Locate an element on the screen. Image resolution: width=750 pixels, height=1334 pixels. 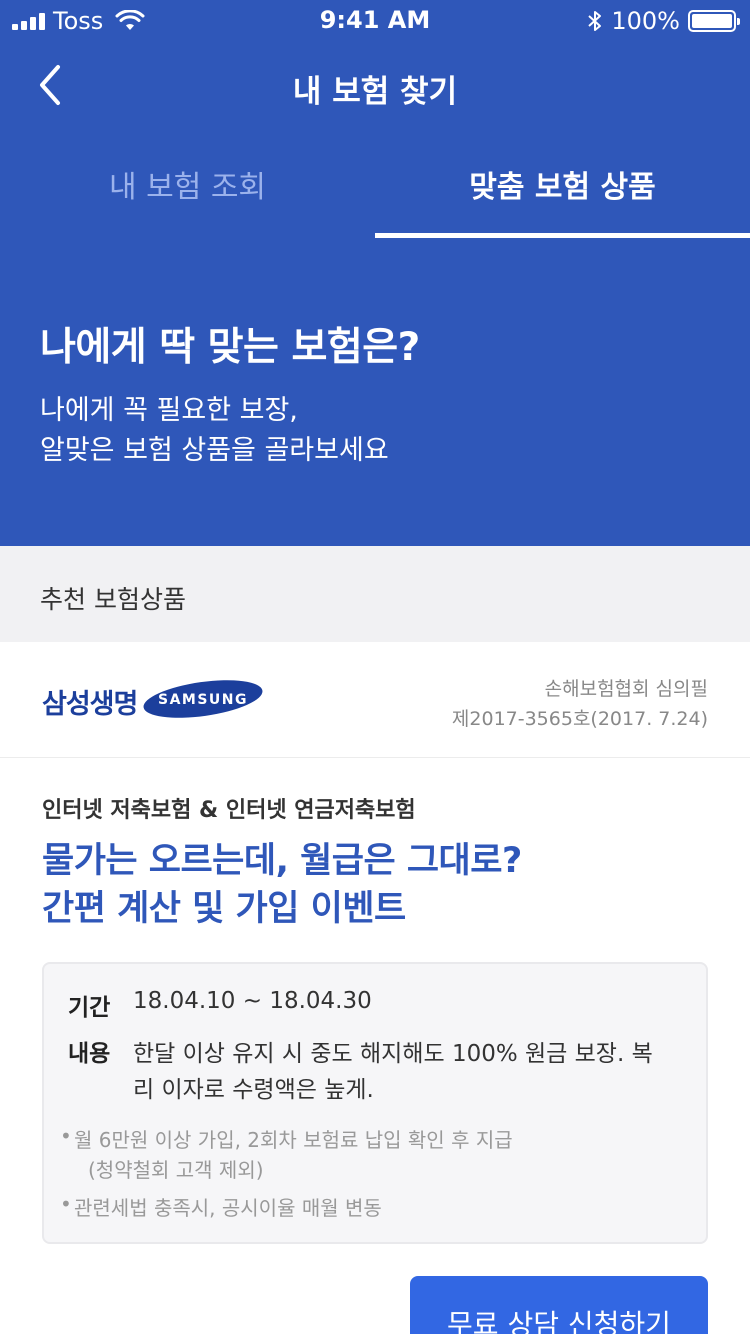
tab-bar: 내 보험 조회 맞춤 보험 상품 is located at coordinates (375, 190).